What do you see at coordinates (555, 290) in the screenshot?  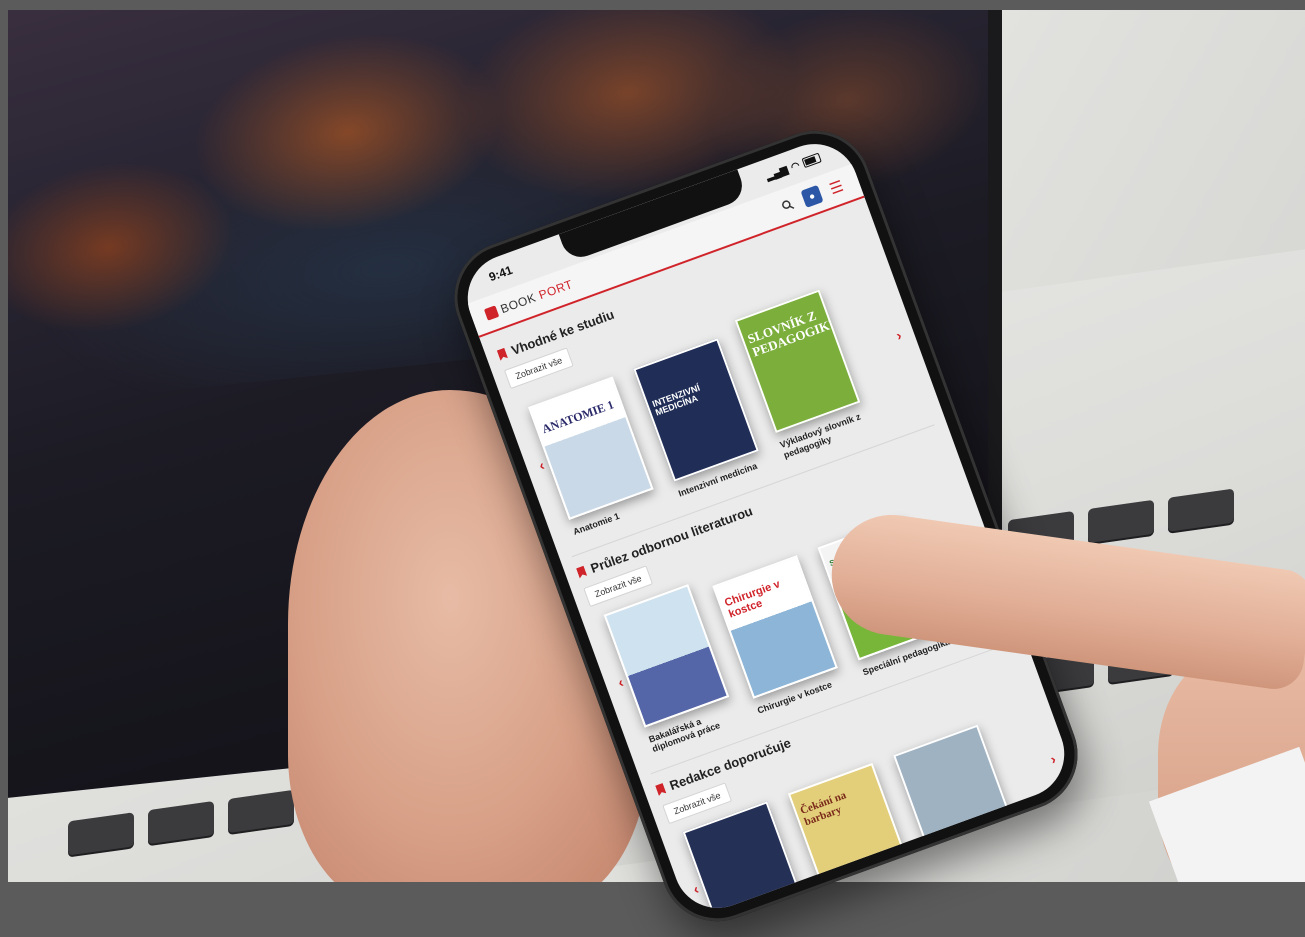 I see `logo-suffix: PORT` at bounding box center [555, 290].